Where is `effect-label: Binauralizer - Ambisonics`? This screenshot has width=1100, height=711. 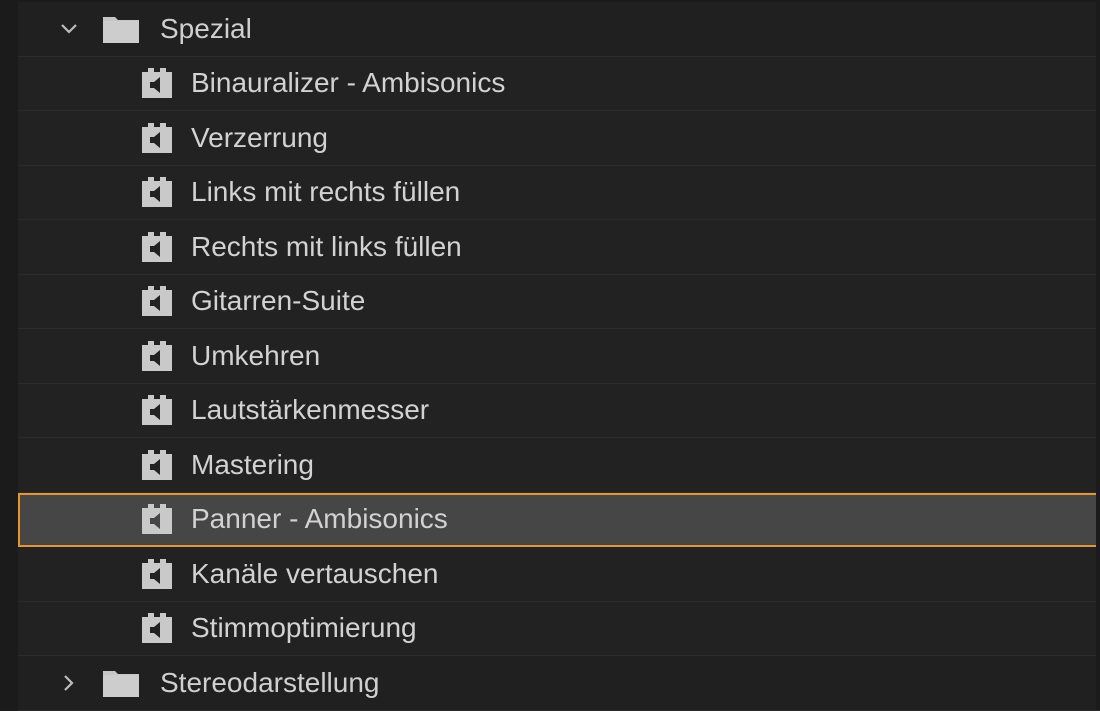 effect-label: Binauralizer - Ambisonics is located at coordinates (348, 83).